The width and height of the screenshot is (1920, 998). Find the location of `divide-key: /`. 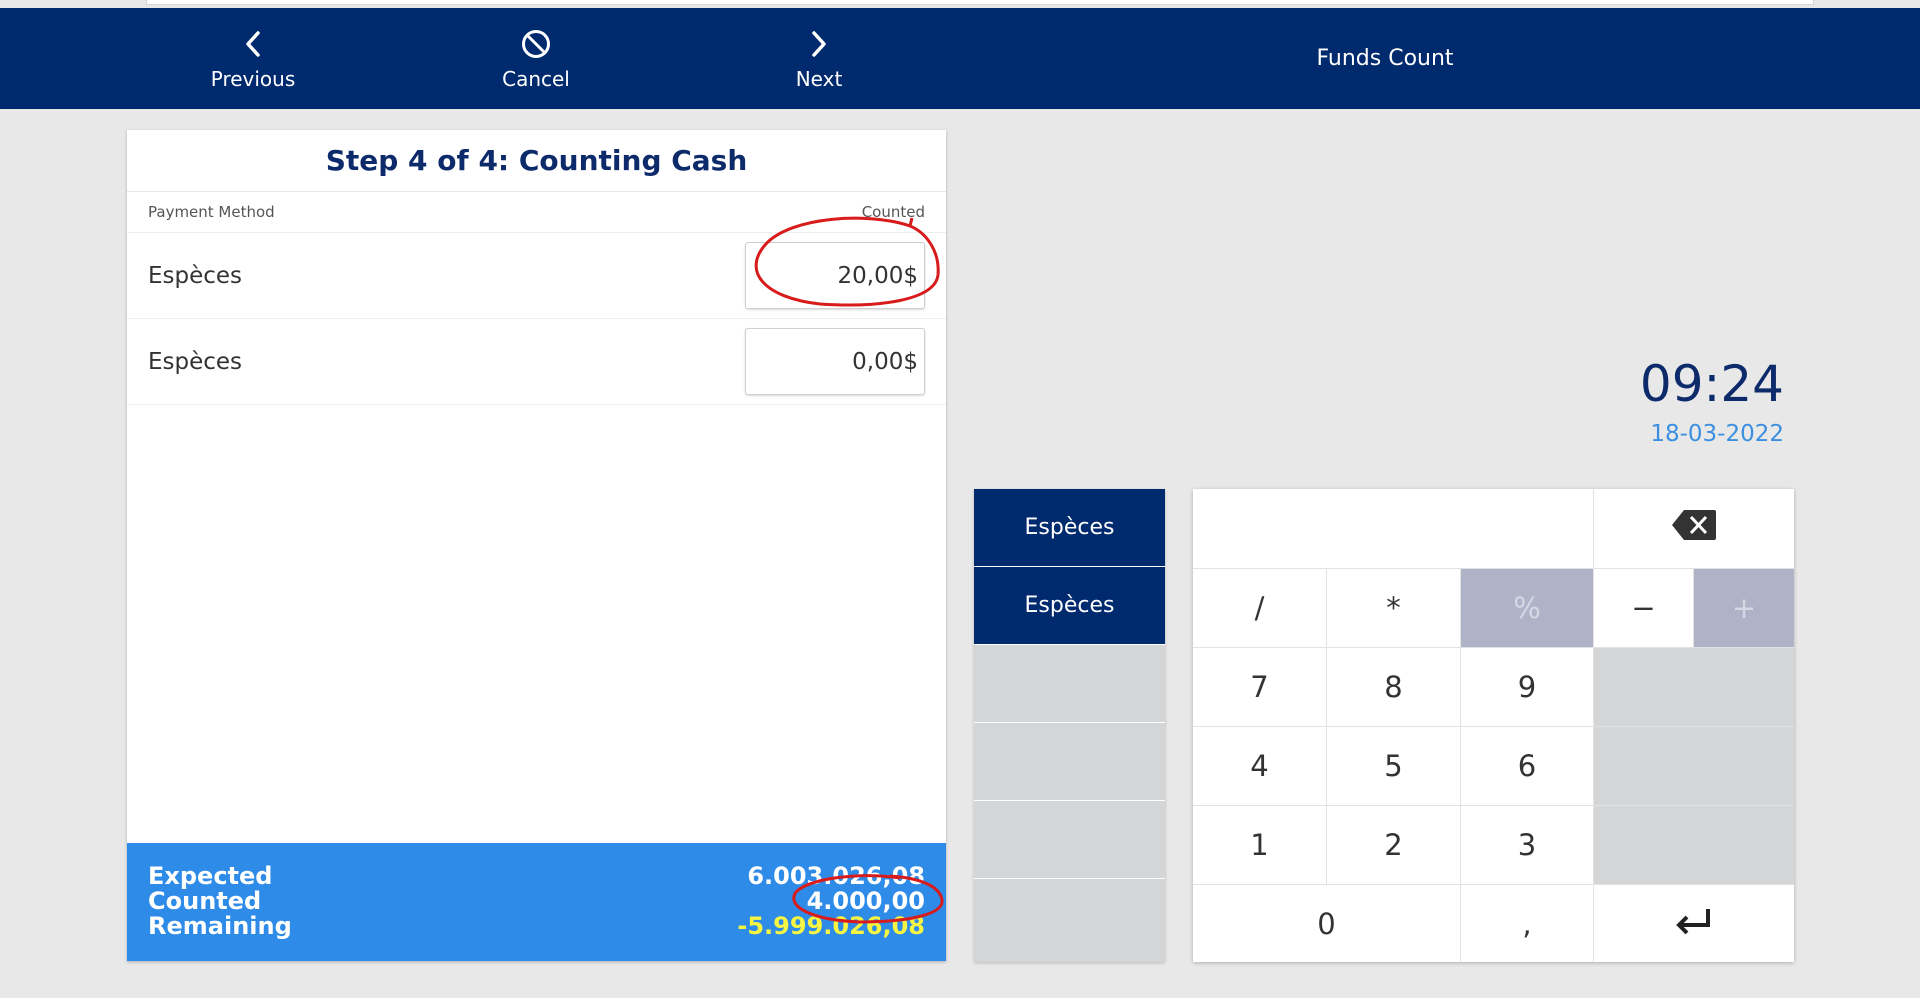

divide-key: / is located at coordinates (1260, 608).